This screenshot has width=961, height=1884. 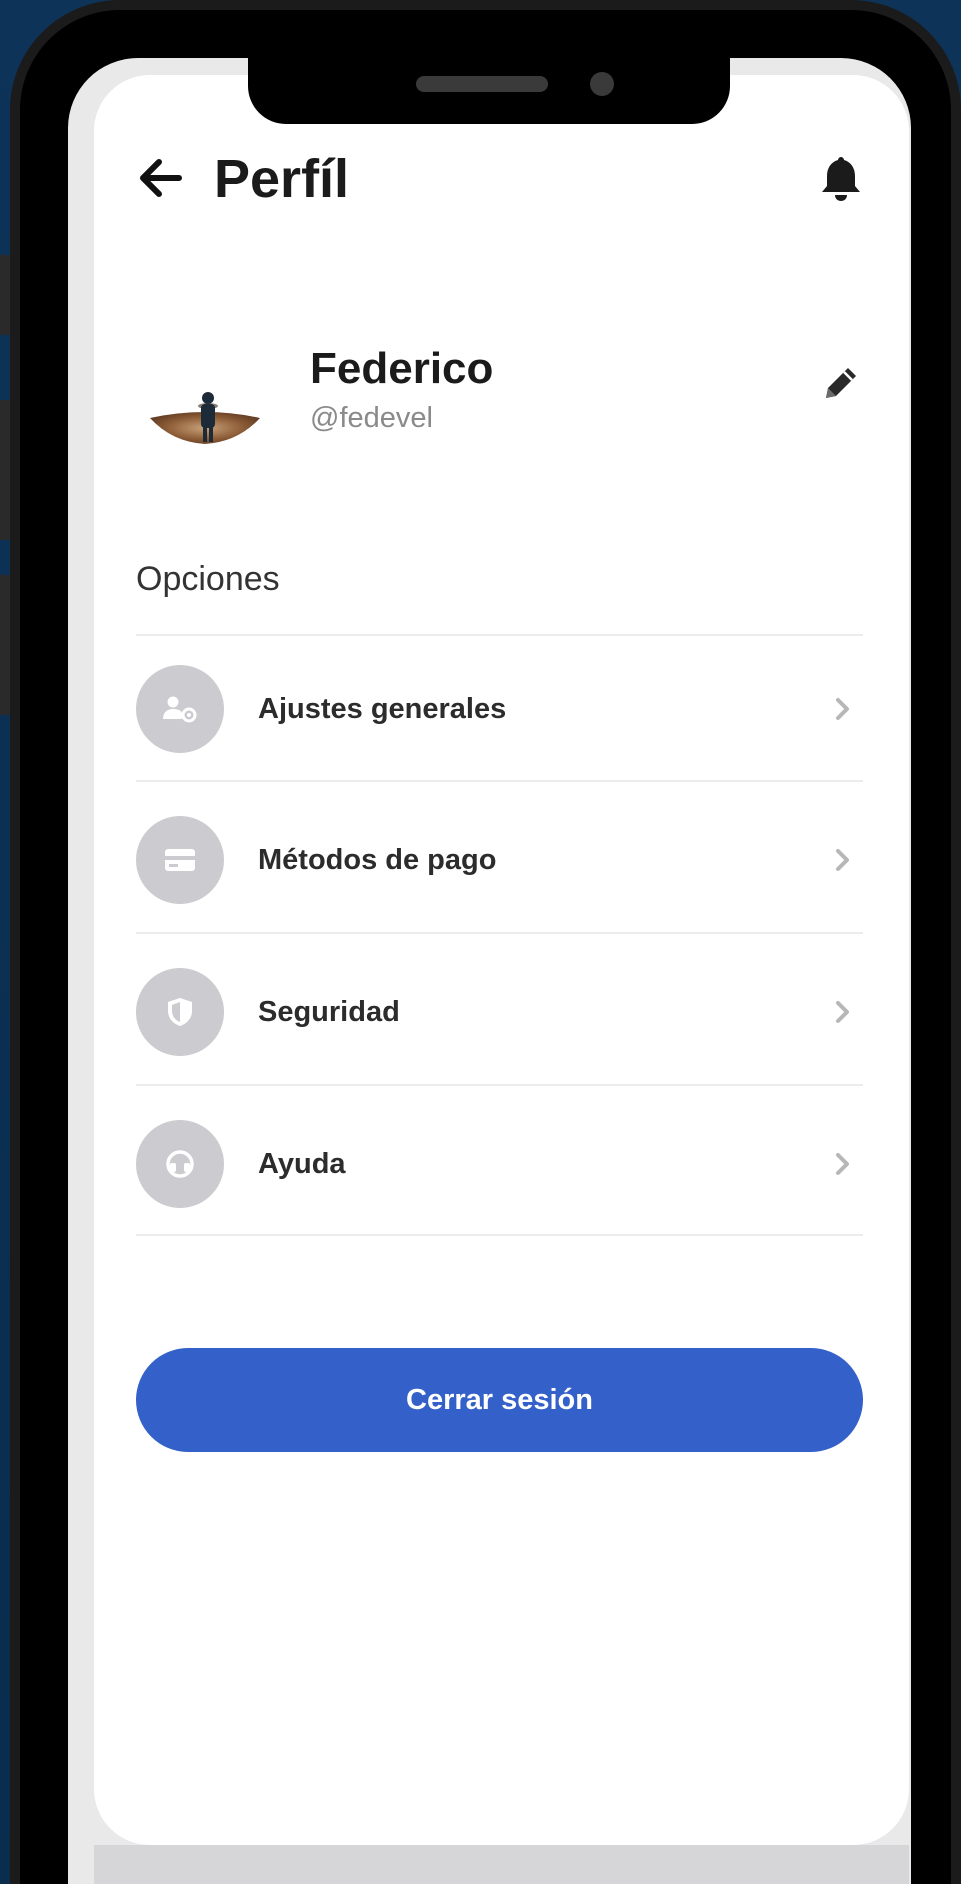 I want to click on option-label: Seguridad, so click(x=329, y=1011).